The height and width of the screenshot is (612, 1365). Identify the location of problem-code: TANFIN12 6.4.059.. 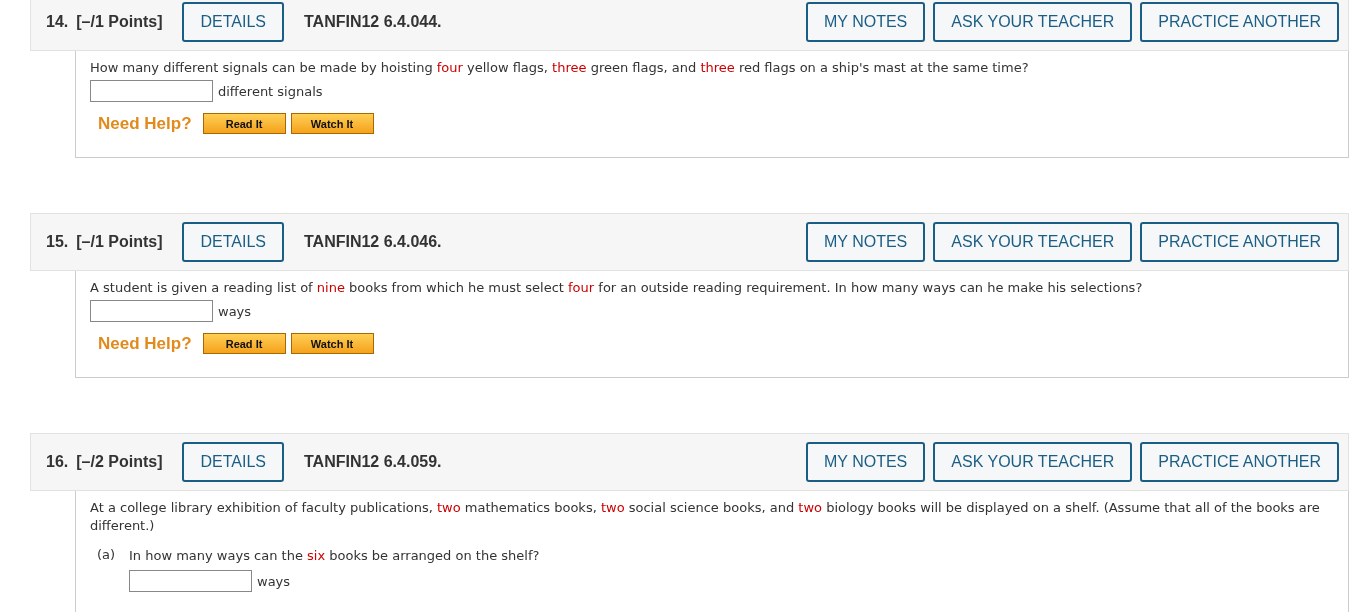
(373, 462).